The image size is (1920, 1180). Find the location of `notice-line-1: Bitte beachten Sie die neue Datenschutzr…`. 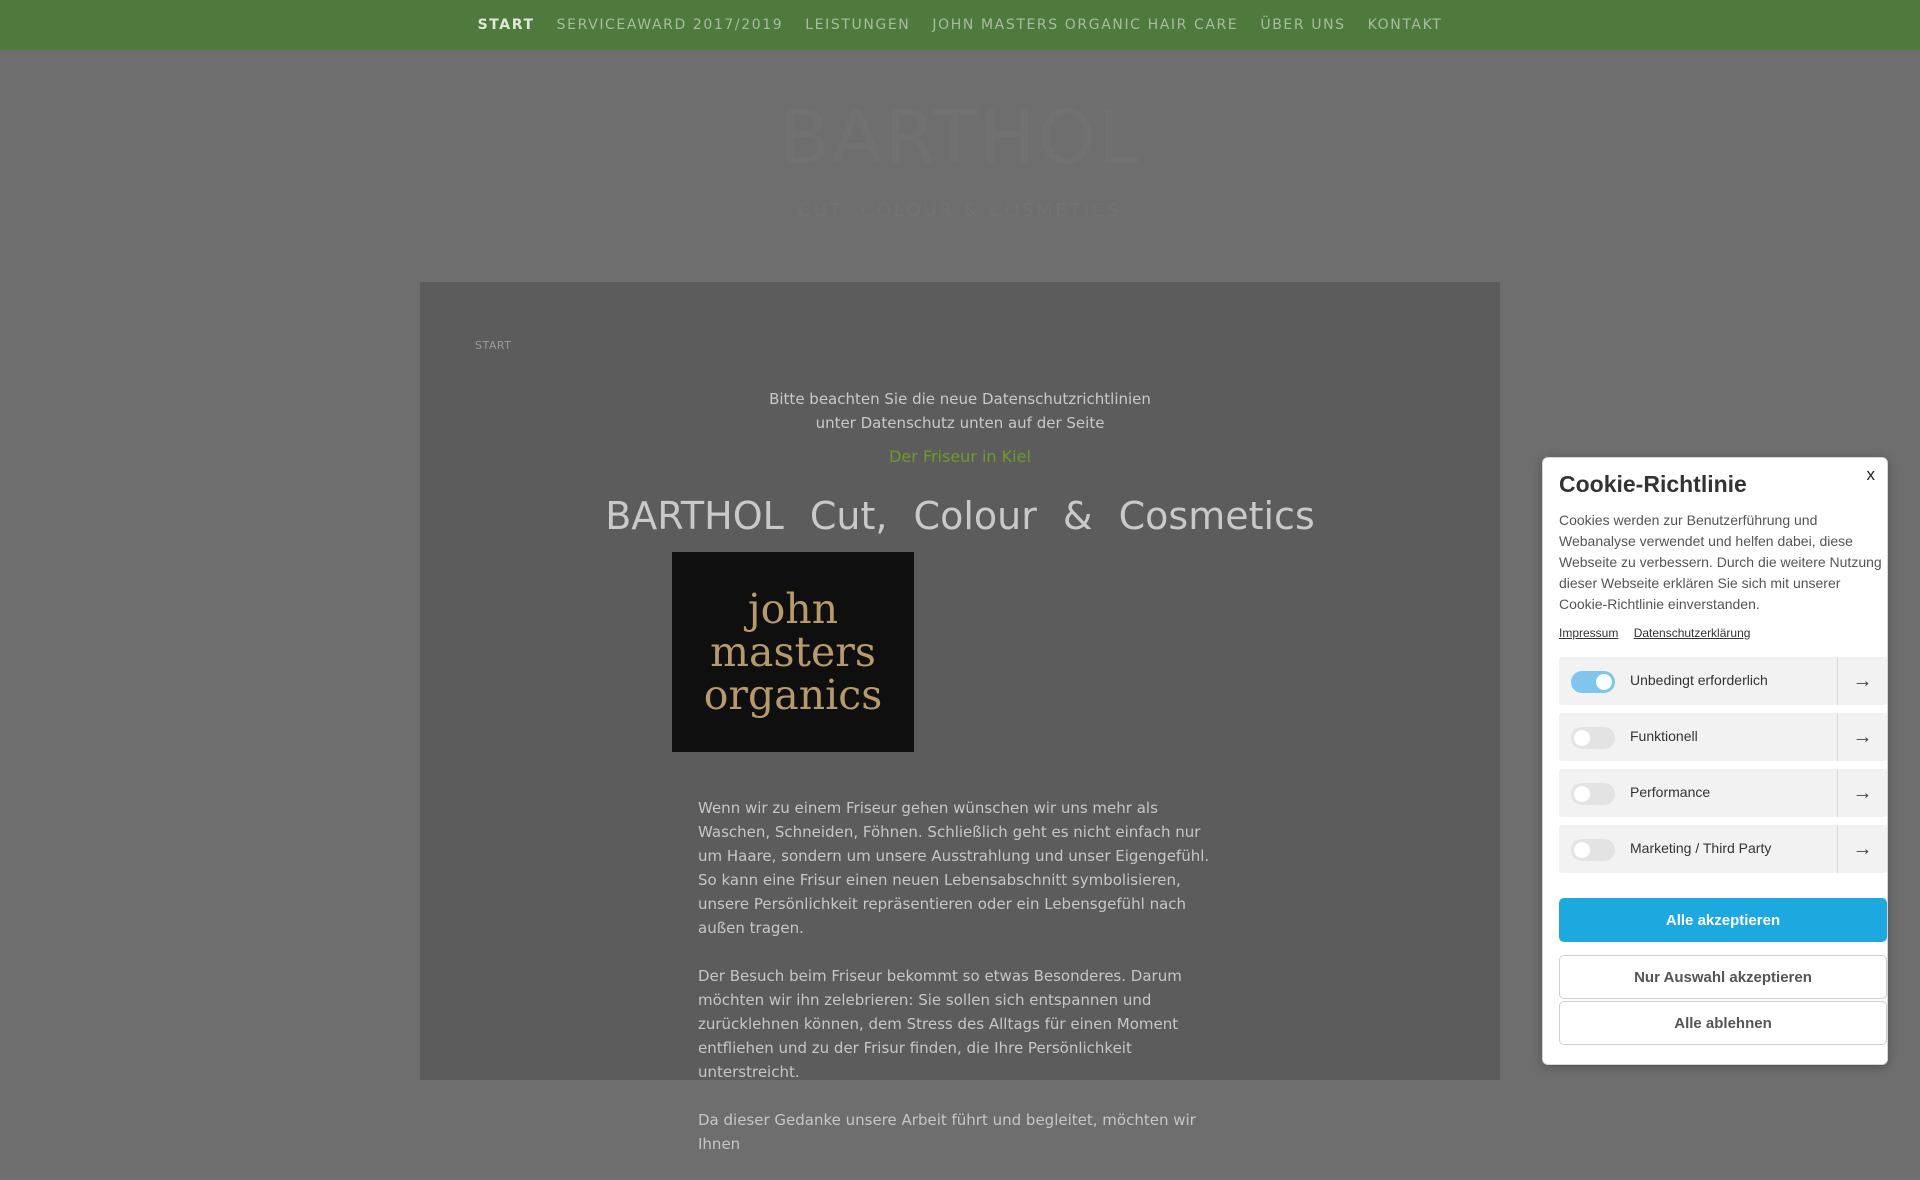

notice-line-1: Bitte beachten Sie die neue Datenschutzr… is located at coordinates (960, 399).